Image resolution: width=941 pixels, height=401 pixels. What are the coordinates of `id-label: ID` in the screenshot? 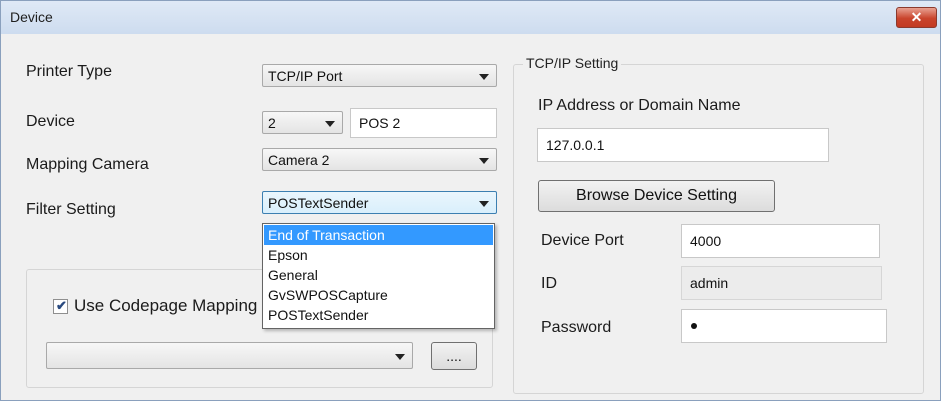 It's located at (549, 283).